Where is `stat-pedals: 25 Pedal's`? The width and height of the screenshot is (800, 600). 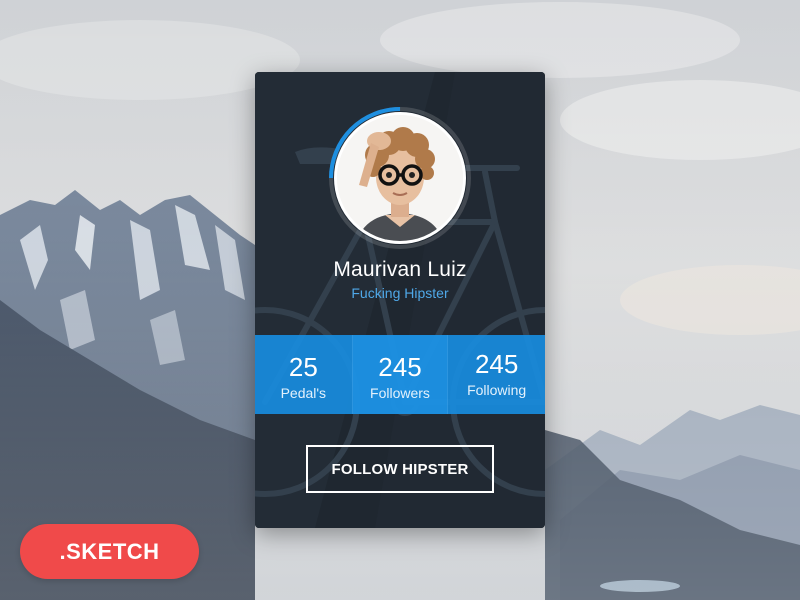
stat-pedals: 25 Pedal's is located at coordinates (303, 374).